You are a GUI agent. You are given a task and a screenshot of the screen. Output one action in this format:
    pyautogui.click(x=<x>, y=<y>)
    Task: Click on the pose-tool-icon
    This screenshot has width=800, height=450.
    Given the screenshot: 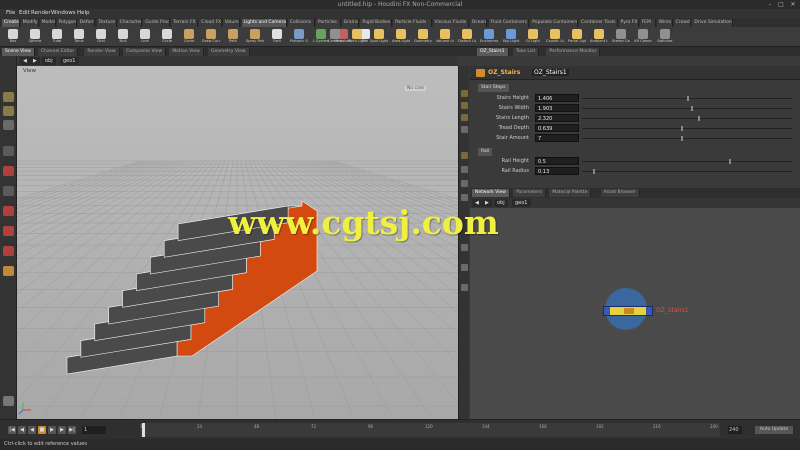 What is the action you would take?
    pyautogui.click(x=8, y=151)
    